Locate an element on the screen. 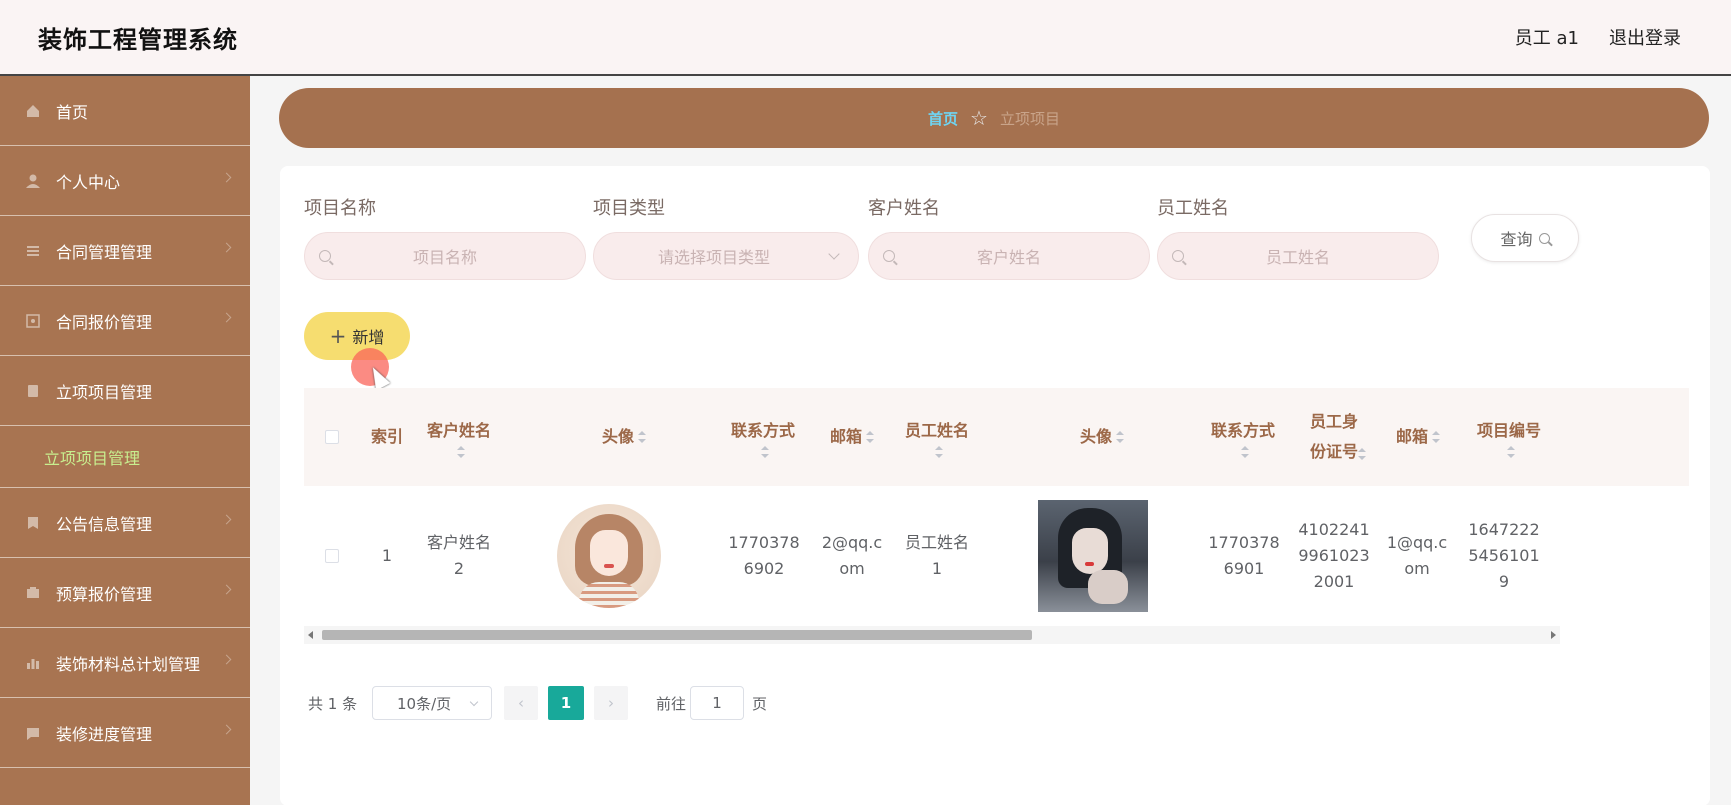 The width and height of the screenshot is (1731, 805). page-size-select: 10条/页 is located at coordinates (432, 703).